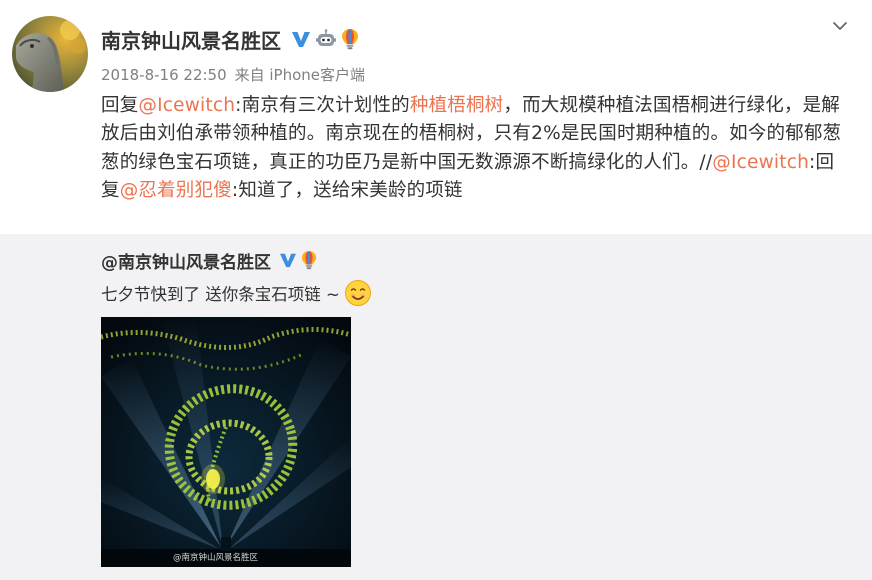 The image size is (872, 580). What do you see at coordinates (457, 105) in the screenshot?
I see `topic-link: 种植梧桐树` at bounding box center [457, 105].